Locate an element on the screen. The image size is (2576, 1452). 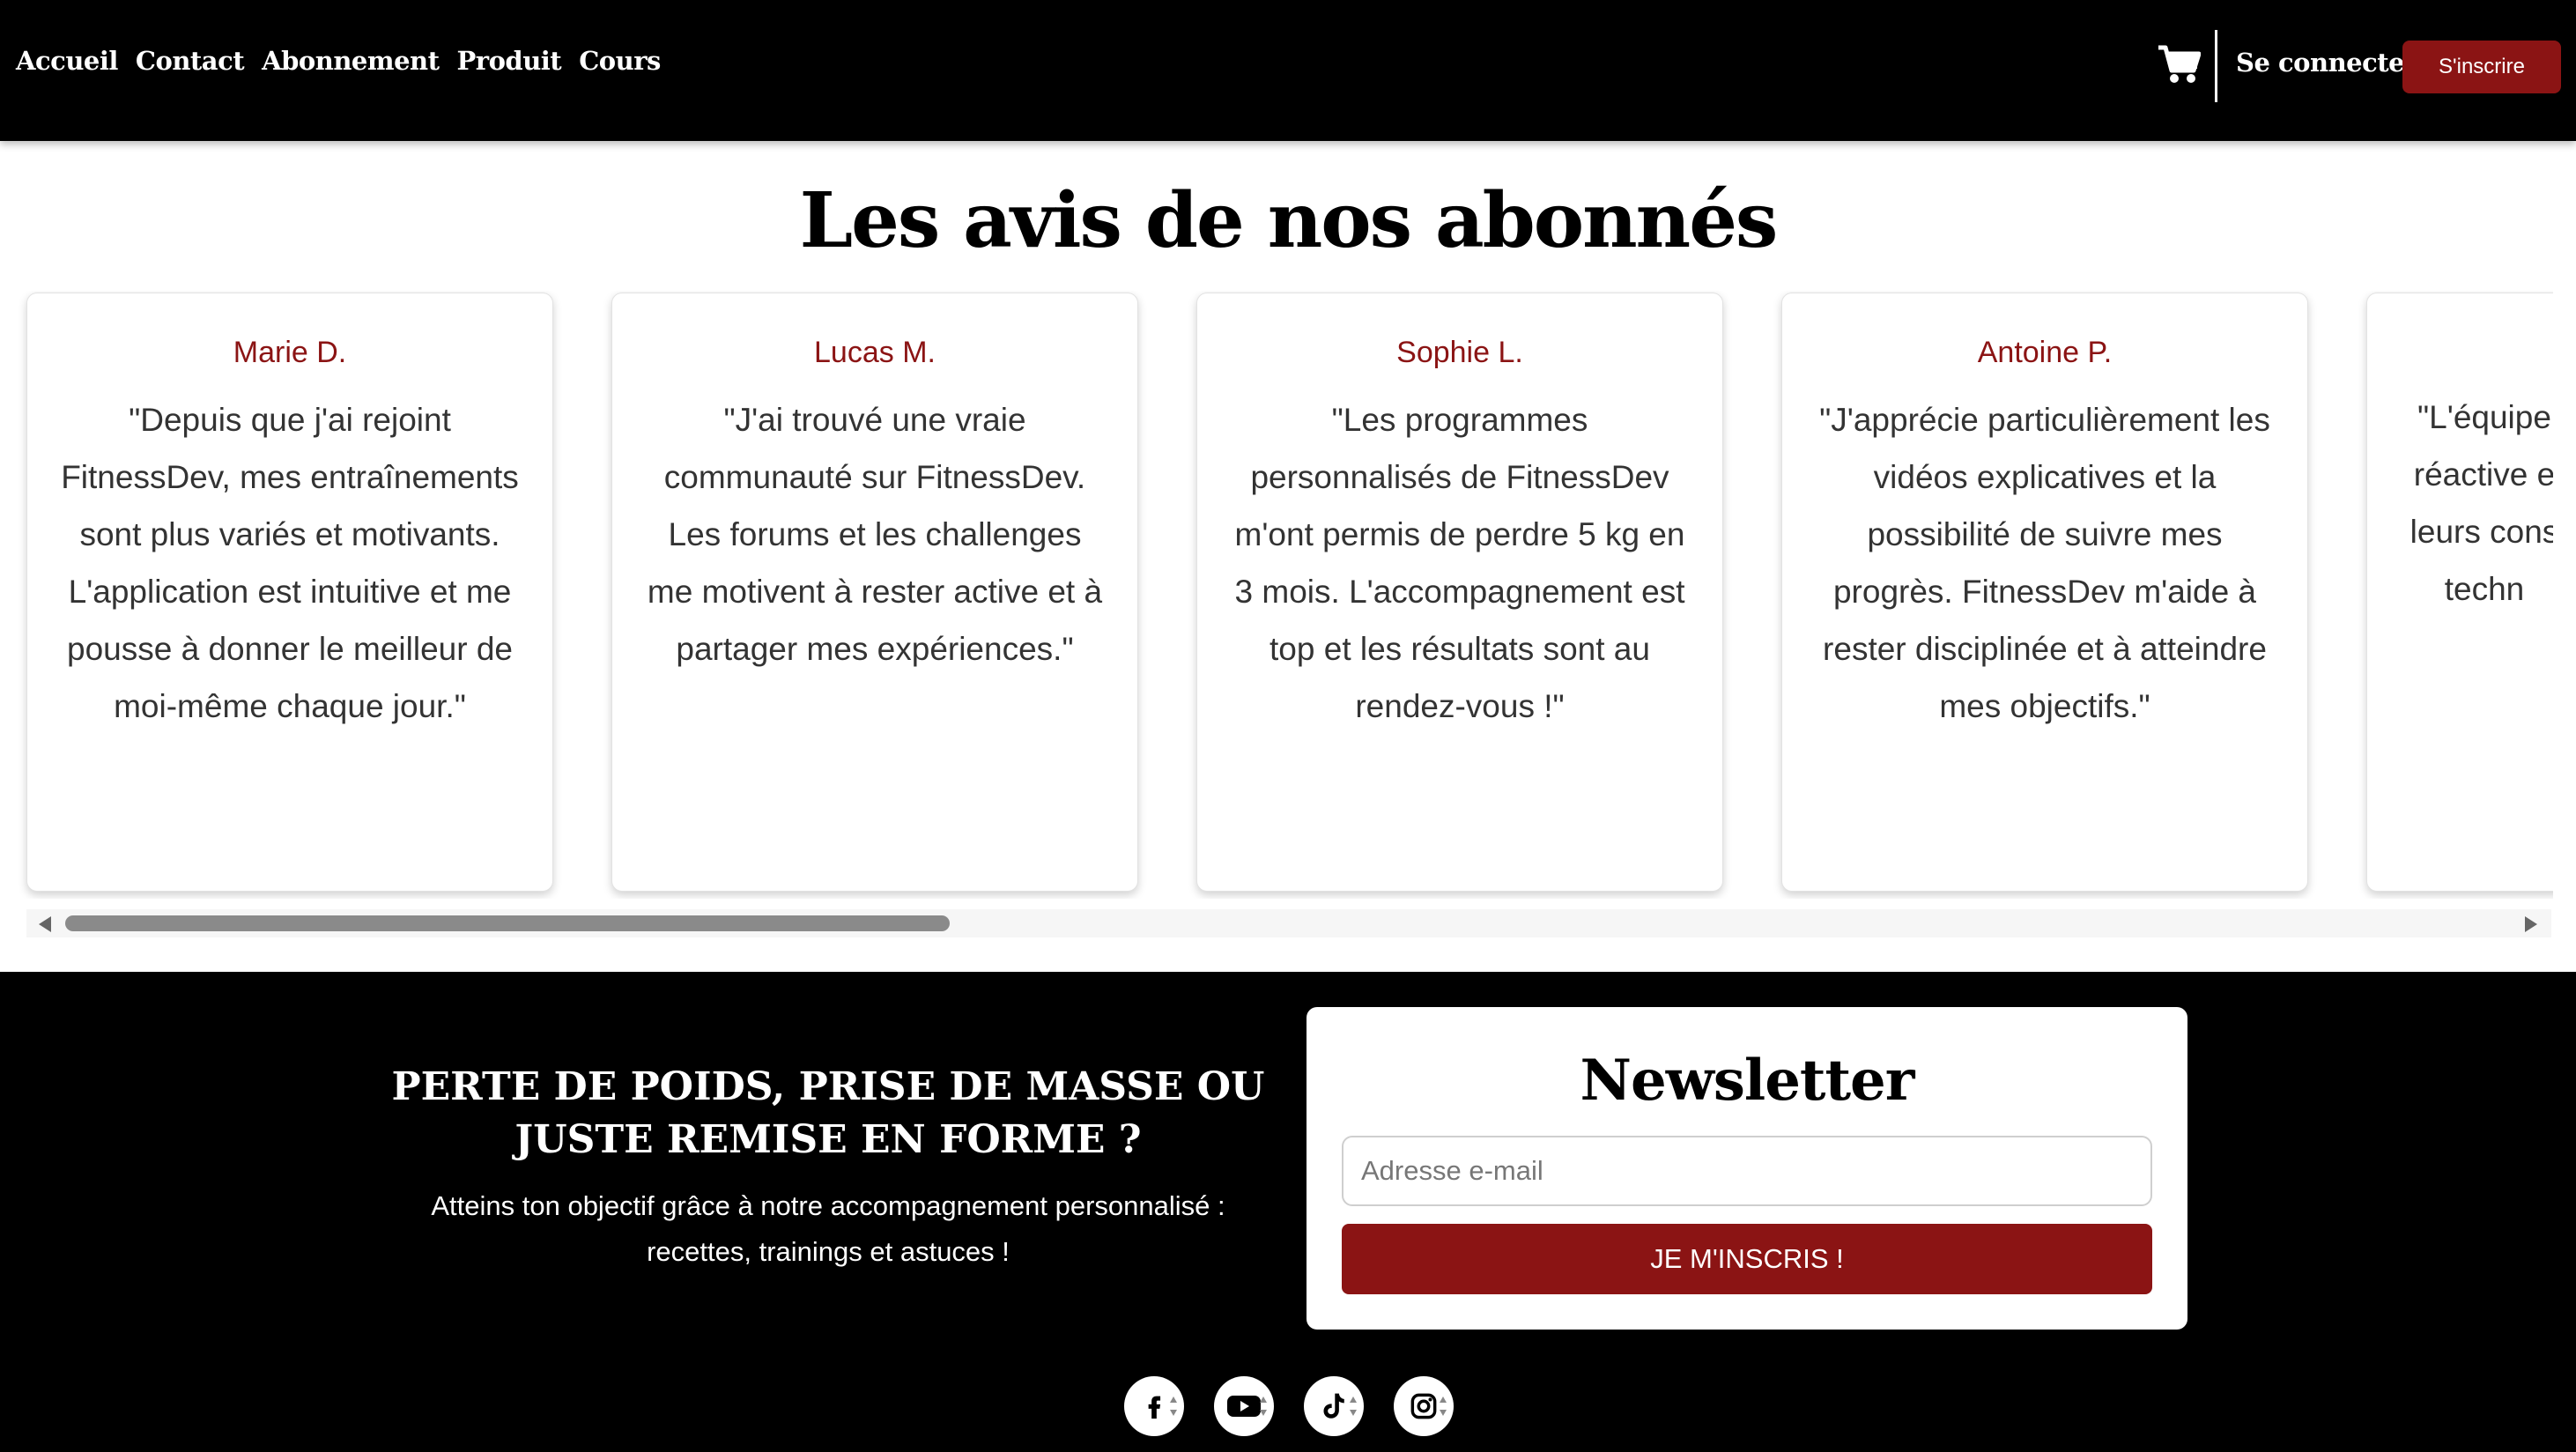
youtube-icon is located at coordinates (1244, 1406).